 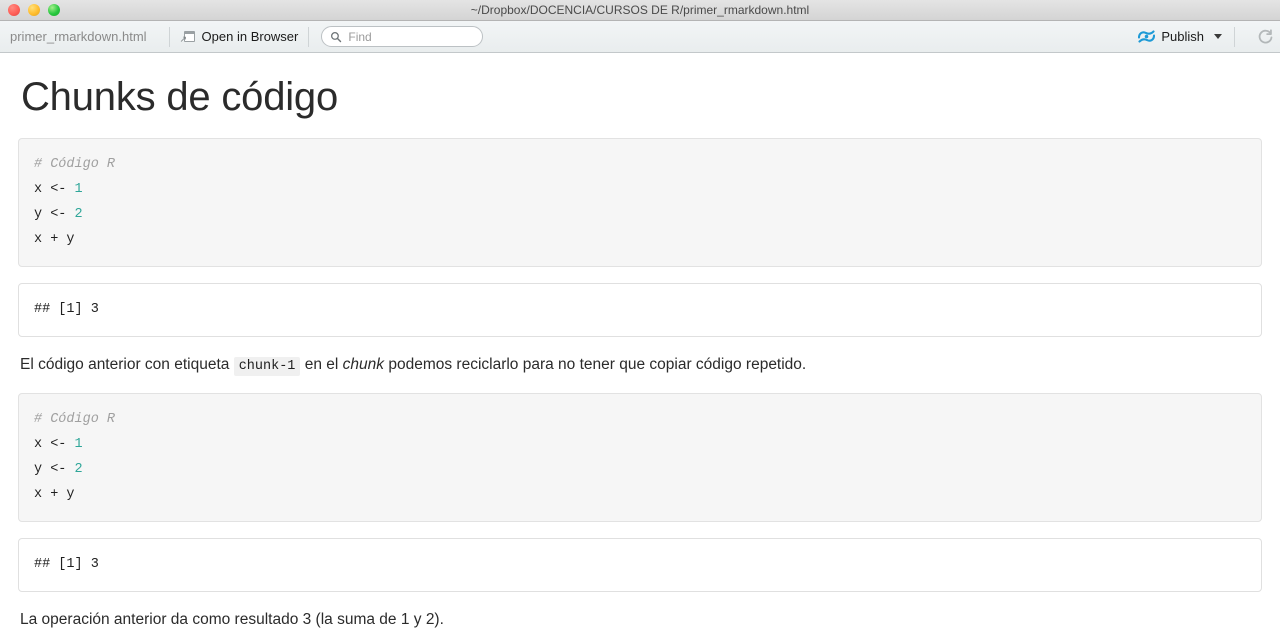 What do you see at coordinates (267, 366) in the screenshot?
I see `inline-code-chunk-1: chunk-1` at bounding box center [267, 366].